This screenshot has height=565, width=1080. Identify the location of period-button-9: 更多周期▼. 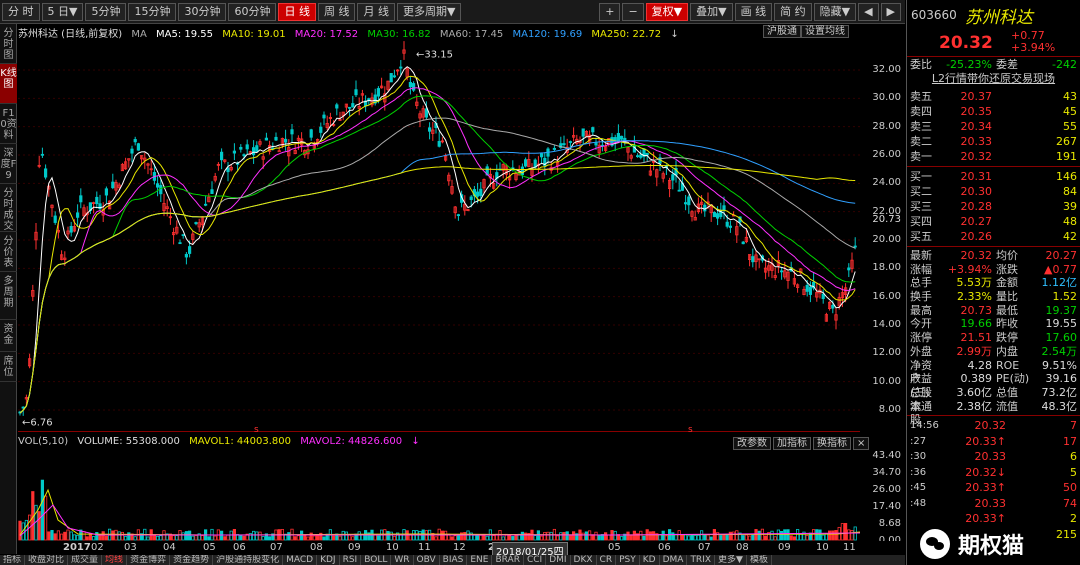
(429, 11).